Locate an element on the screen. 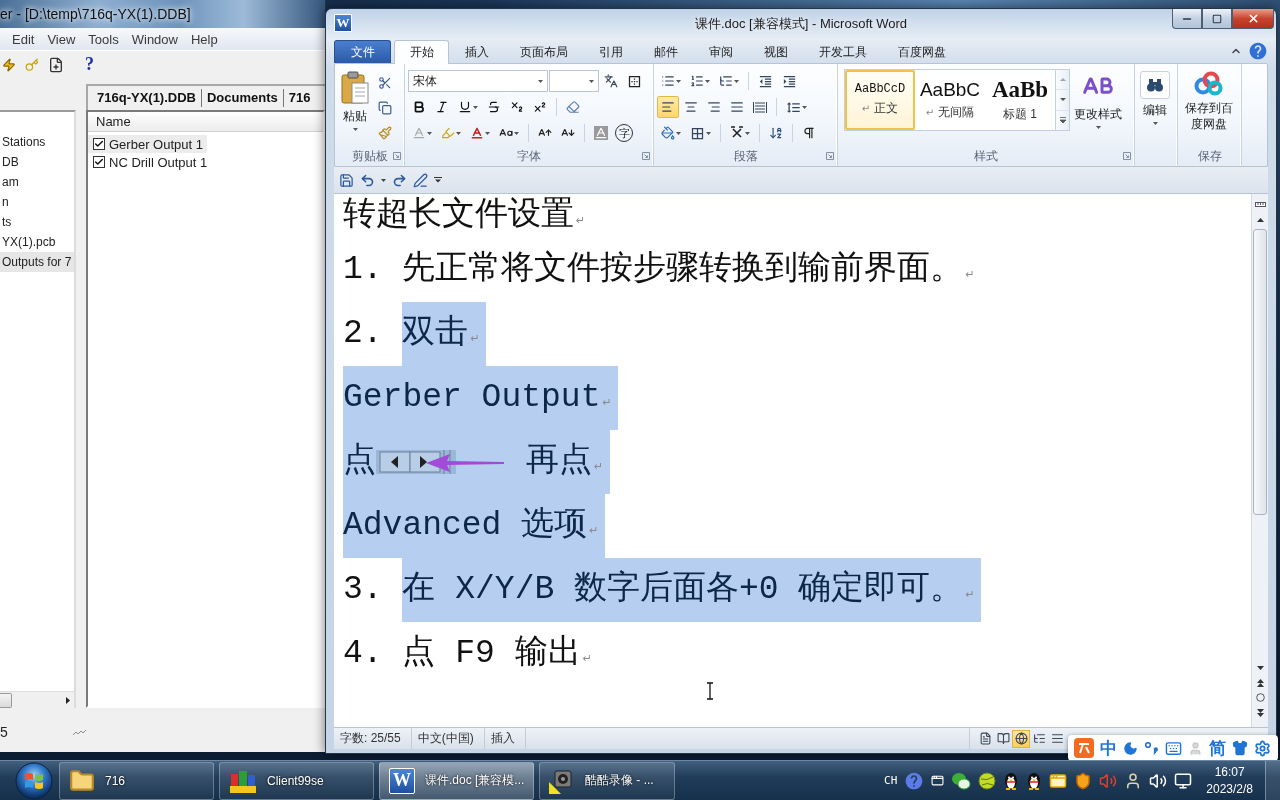 The width and height of the screenshot is (1280, 800). list-item: NC Drill Output 1 is located at coordinates (150, 162).